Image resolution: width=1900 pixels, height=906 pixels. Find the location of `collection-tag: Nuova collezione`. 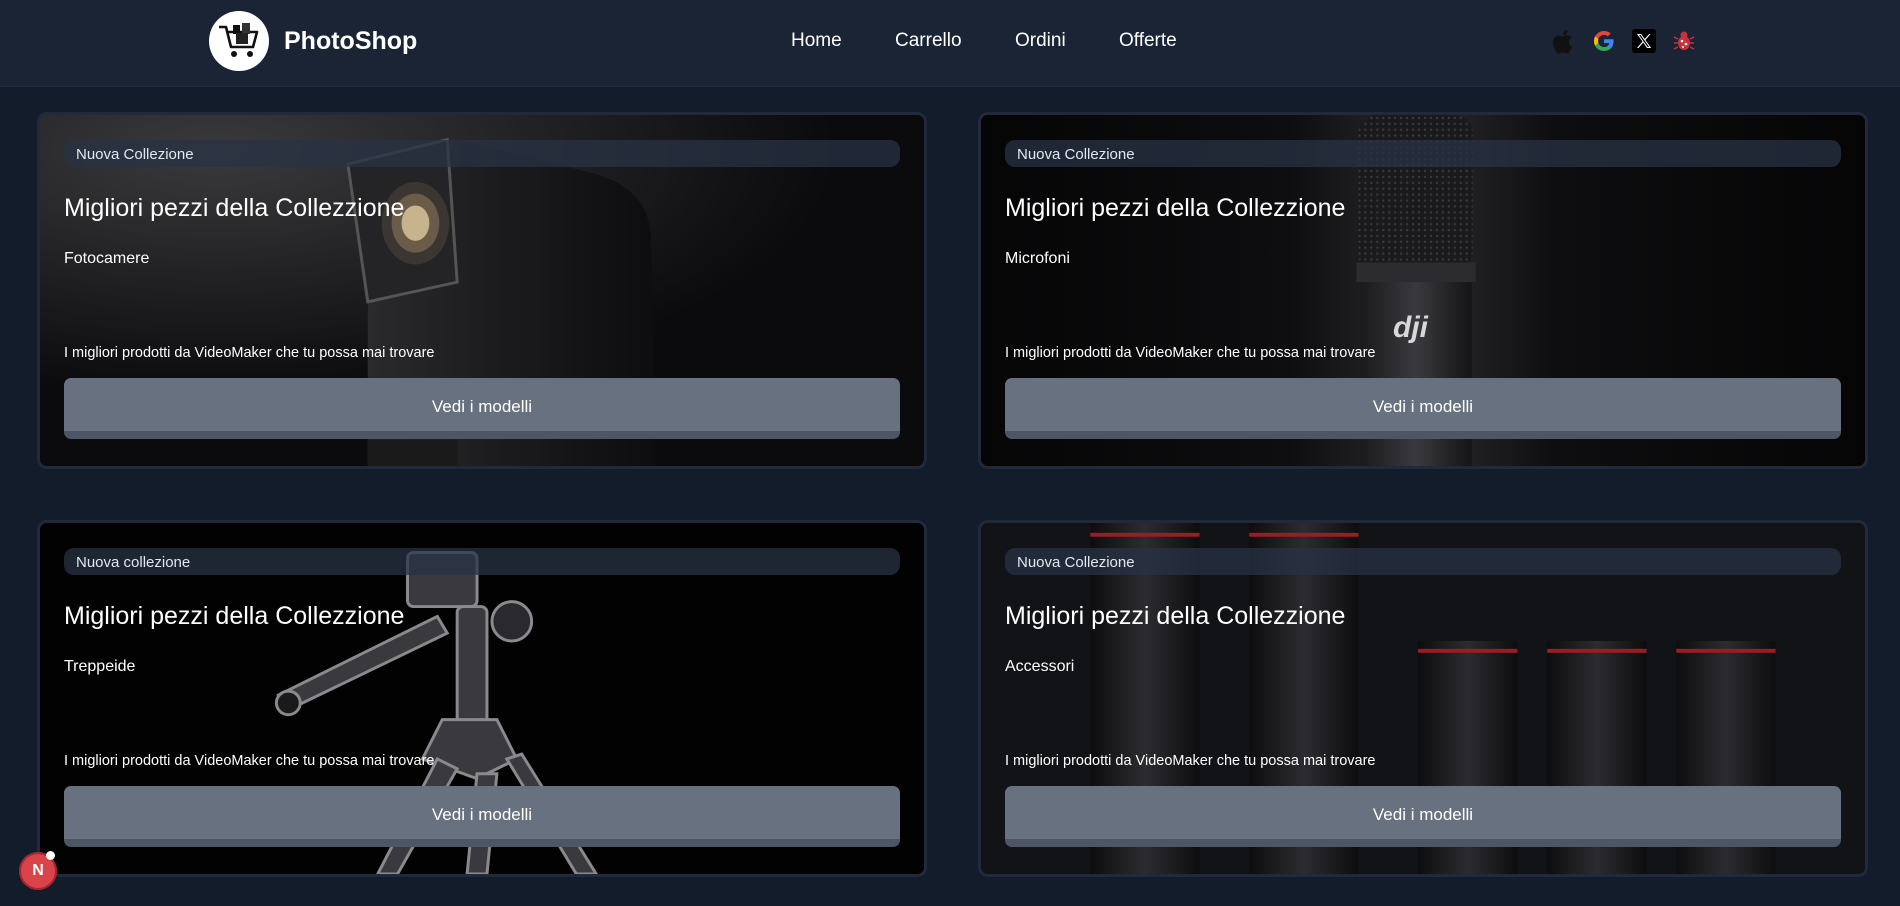

collection-tag: Nuova collezione is located at coordinates (482, 561).